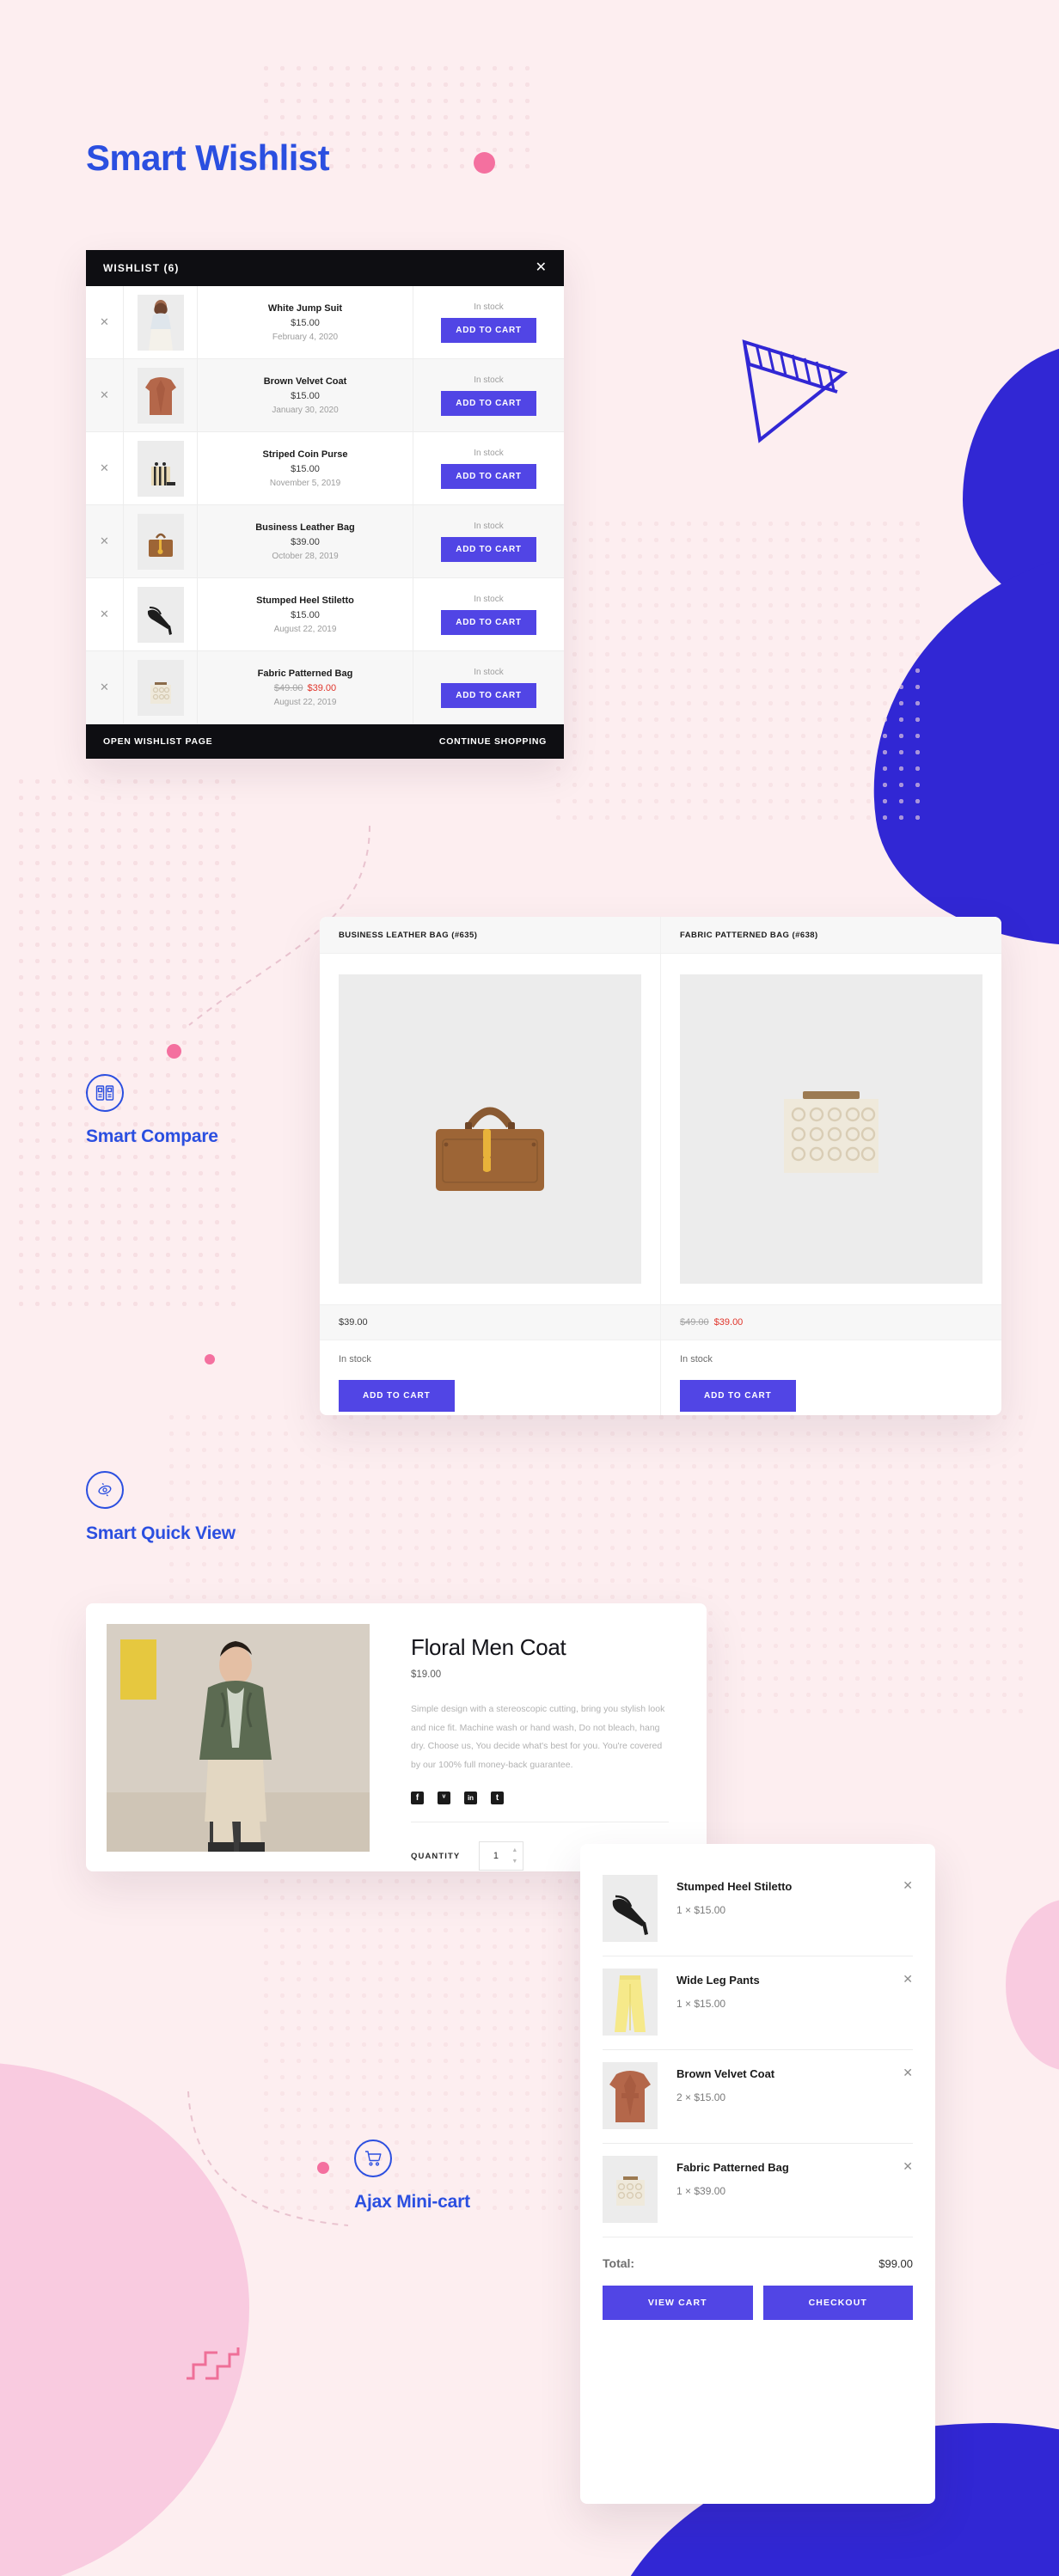 The image size is (1059, 2576). What do you see at coordinates (758, 2303) in the screenshot?
I see `cart-actions: VIEW CART CHECKOUT` at bounding box center [758, 2303].